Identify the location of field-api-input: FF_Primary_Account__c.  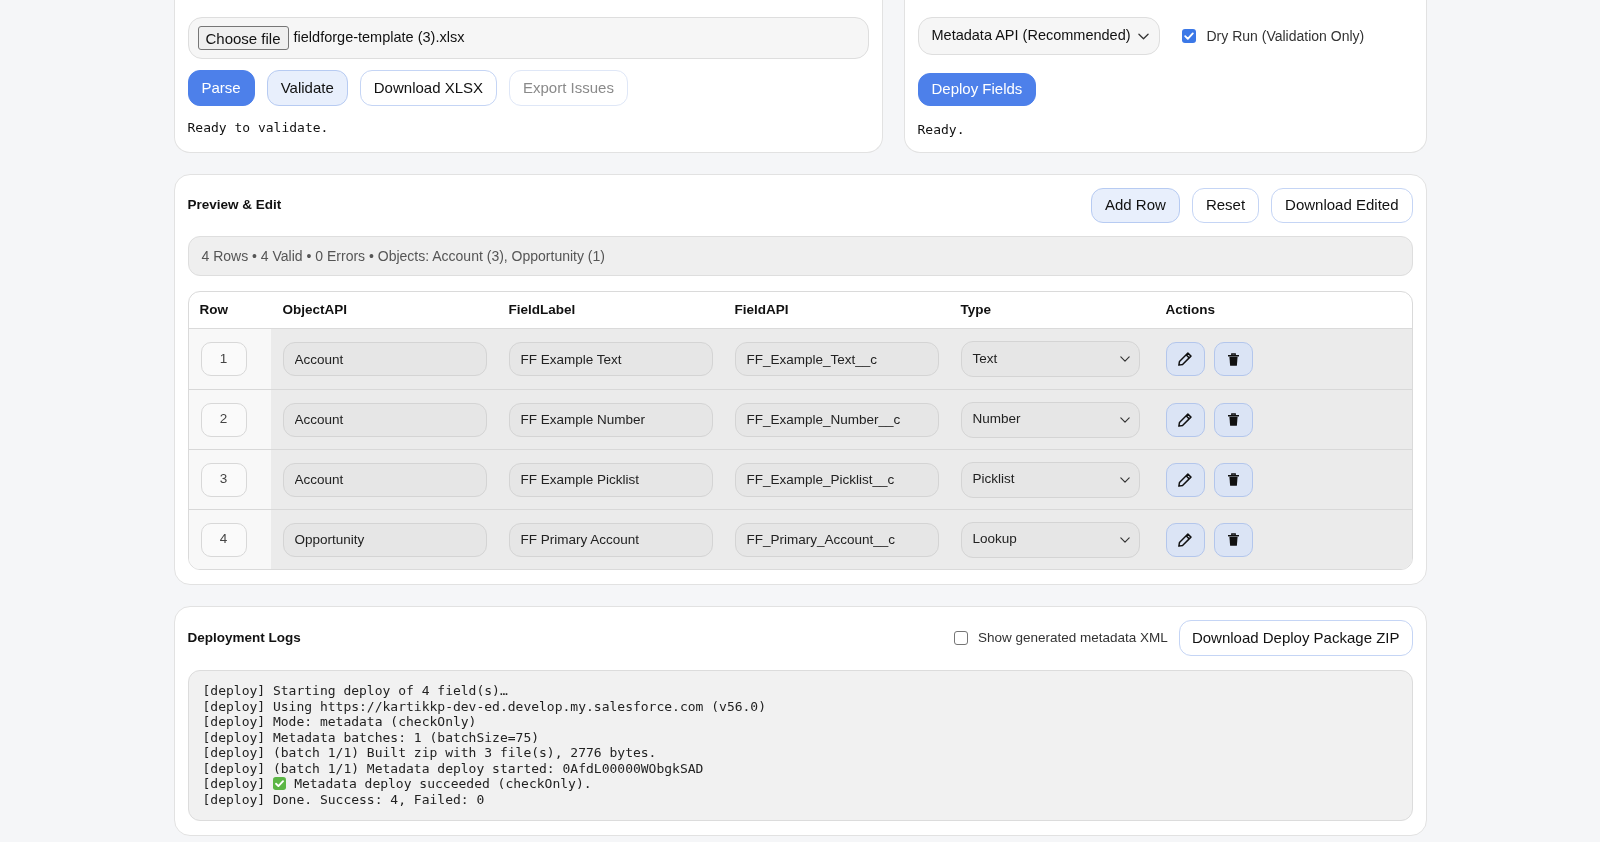
(836, 539).